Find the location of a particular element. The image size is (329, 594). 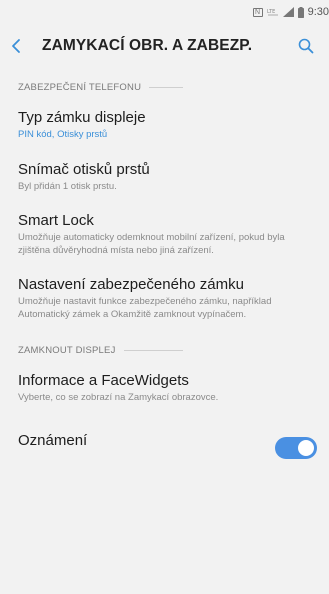

item-title: Snímač otisků prstů is located at coordinates (84, 169).